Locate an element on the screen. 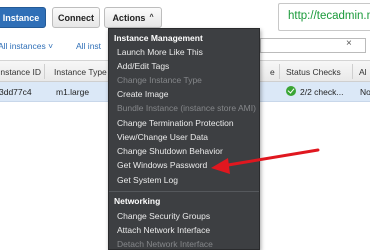  menu-item-detach-network-interface: Detach Network Interface is located at coordinates (165, 244).